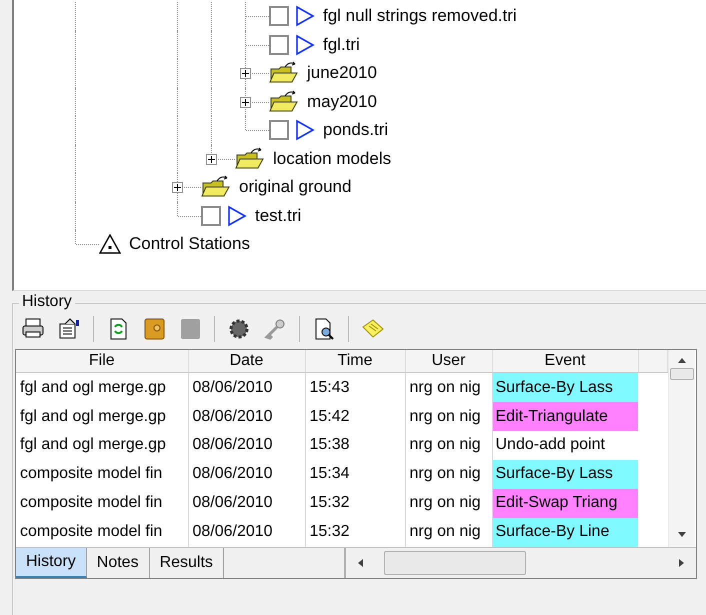 The width and height of the screenshot is (706, 615). I want to click on vertical-scrollbar, so click(681, 448).